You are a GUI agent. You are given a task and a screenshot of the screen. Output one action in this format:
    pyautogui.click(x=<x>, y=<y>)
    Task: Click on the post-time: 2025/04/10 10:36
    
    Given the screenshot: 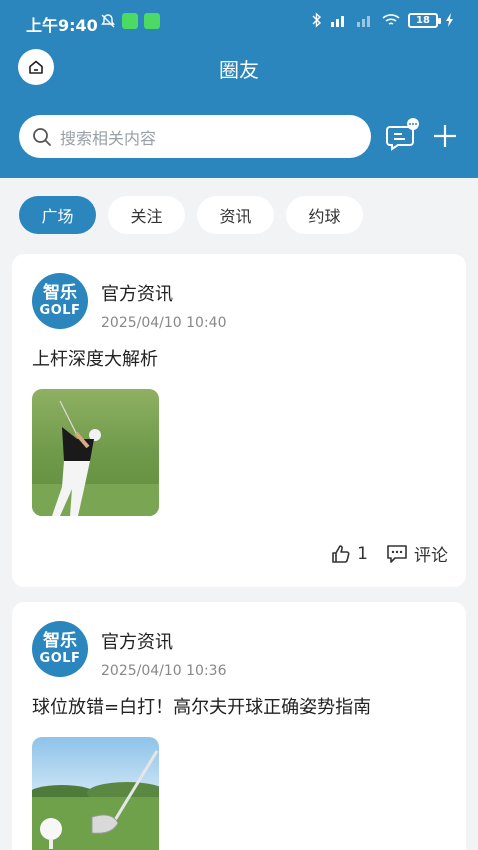 What is the action you would take?
    pyautogui.click(x=164, y=671)
    